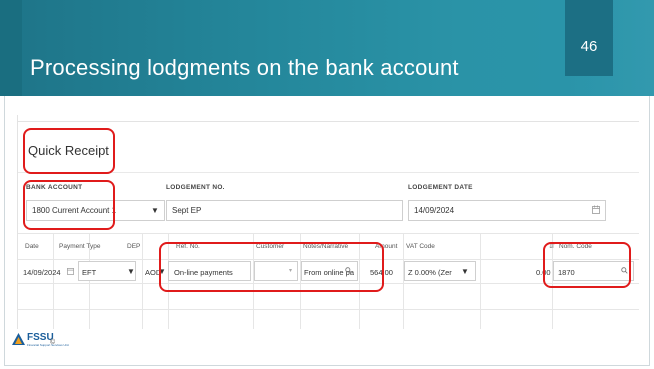 The height and width of the screenshot is (369, 654). What do you see at coordinates (48, 345) in the screenshot?
I see `logo-subtitle: Financial Support Services Unit` at bounding box center [48, 345].